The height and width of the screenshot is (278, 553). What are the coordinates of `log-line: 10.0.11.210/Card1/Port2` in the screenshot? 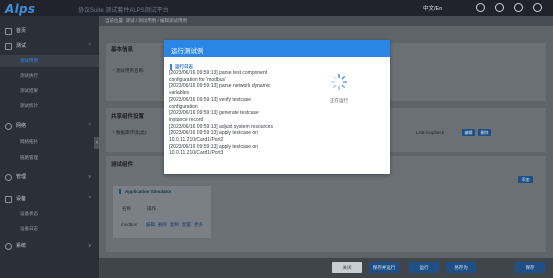 It's located at (196, 140).